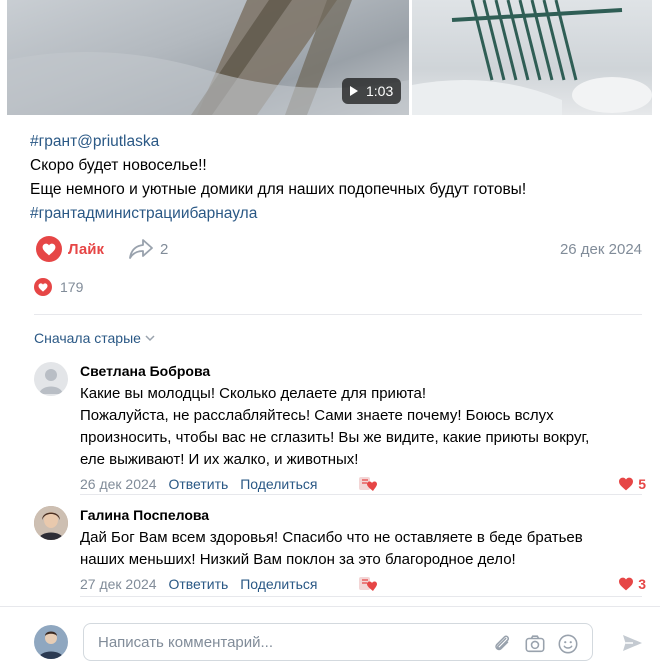 Image resolution: width=660 pixels, height=669 pixels. I want to click on emoji-icon, so click(568, 644).